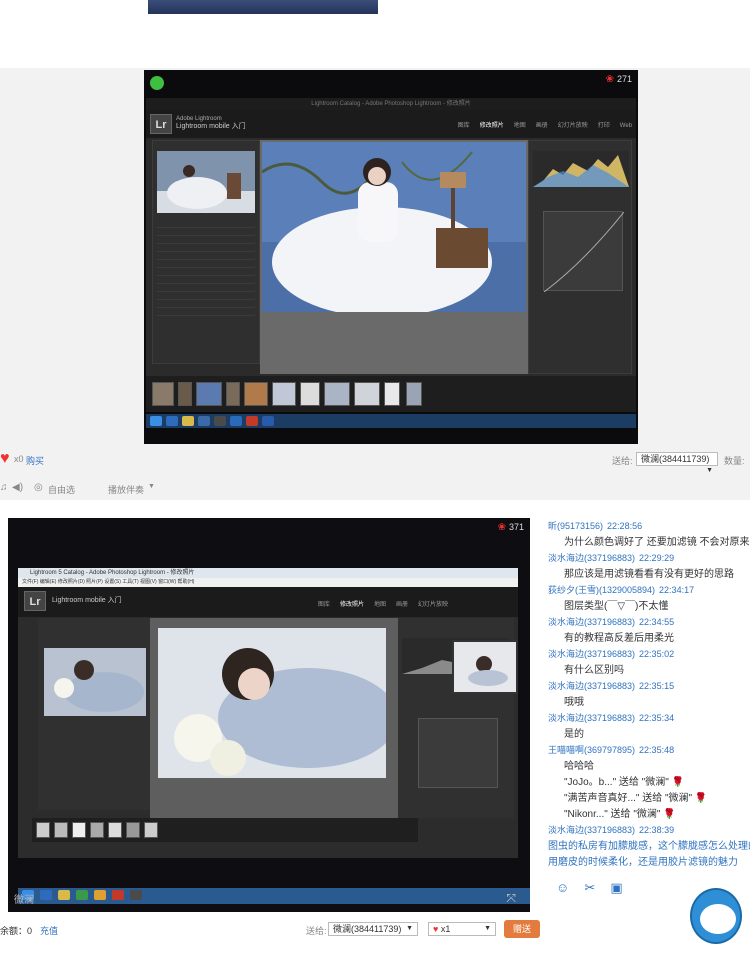 This screenshot has width=750, height=960. I want to click on mic-icon: ♫, so click(4, 487).